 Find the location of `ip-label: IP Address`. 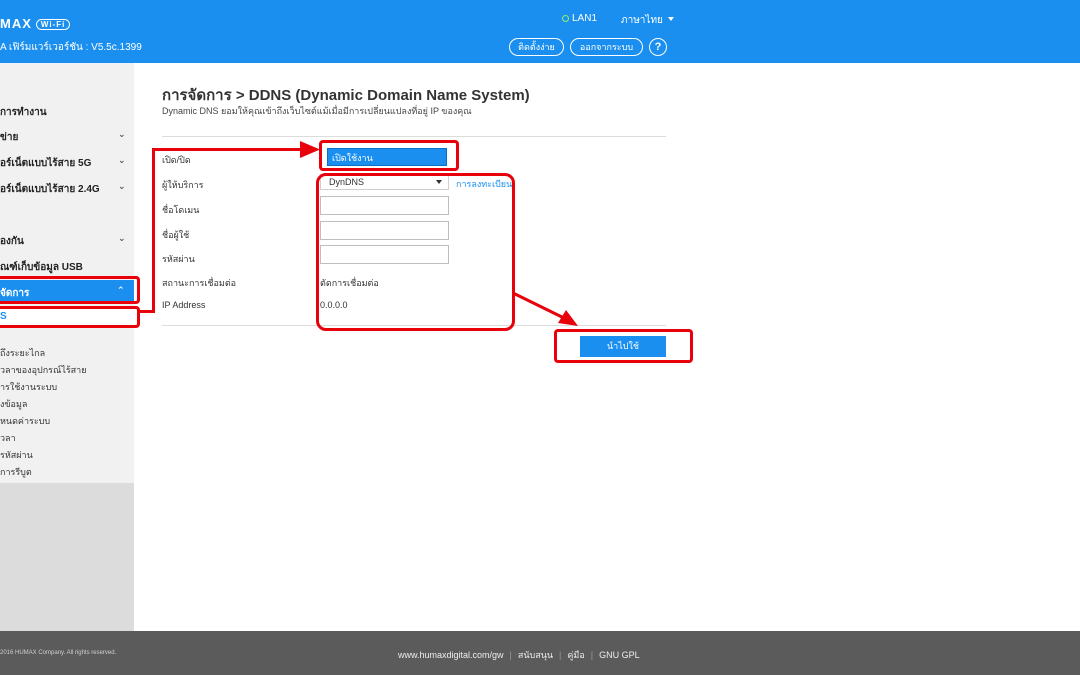

ip-label: IP Address is located at coordinates (184, 305).